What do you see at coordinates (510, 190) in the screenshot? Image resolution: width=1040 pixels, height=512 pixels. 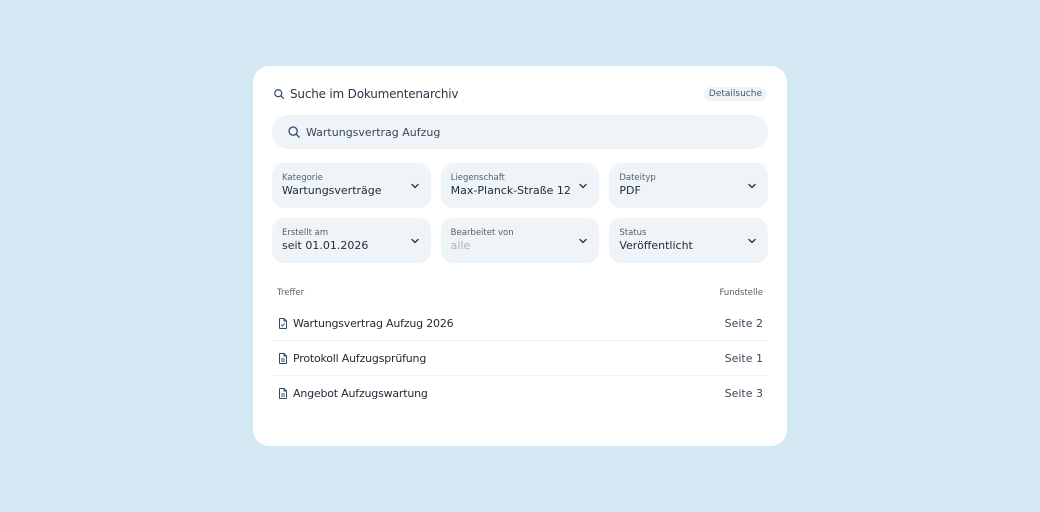 I see `filter-value: Max-Planck-Straße 12` at bounding box center [510, 190].